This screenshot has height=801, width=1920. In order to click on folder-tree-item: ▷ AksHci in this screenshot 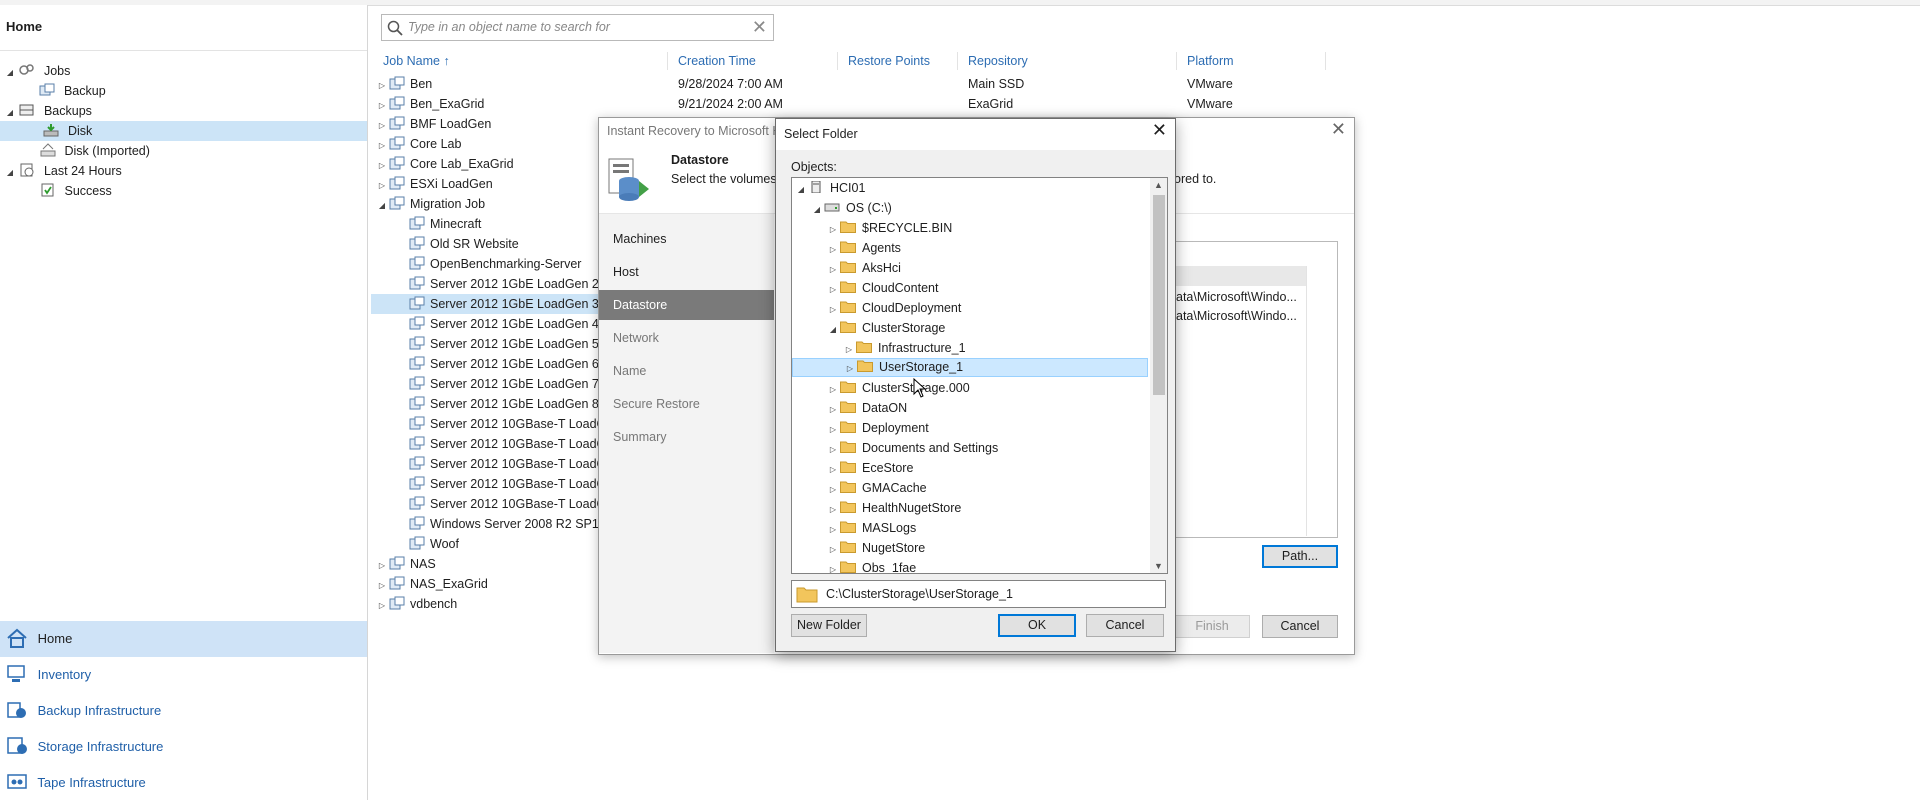, I will do `click(970, 268)`.